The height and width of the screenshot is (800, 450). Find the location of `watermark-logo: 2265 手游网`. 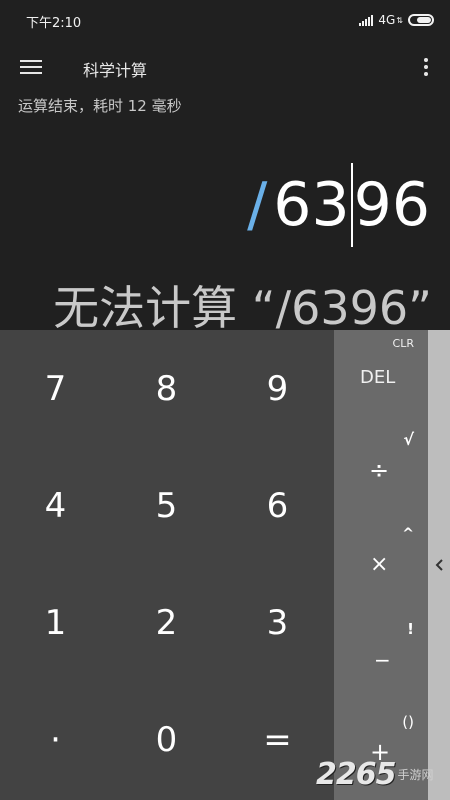

watermark-logo: 2265 手游网 is located at coordinates (383, 774).